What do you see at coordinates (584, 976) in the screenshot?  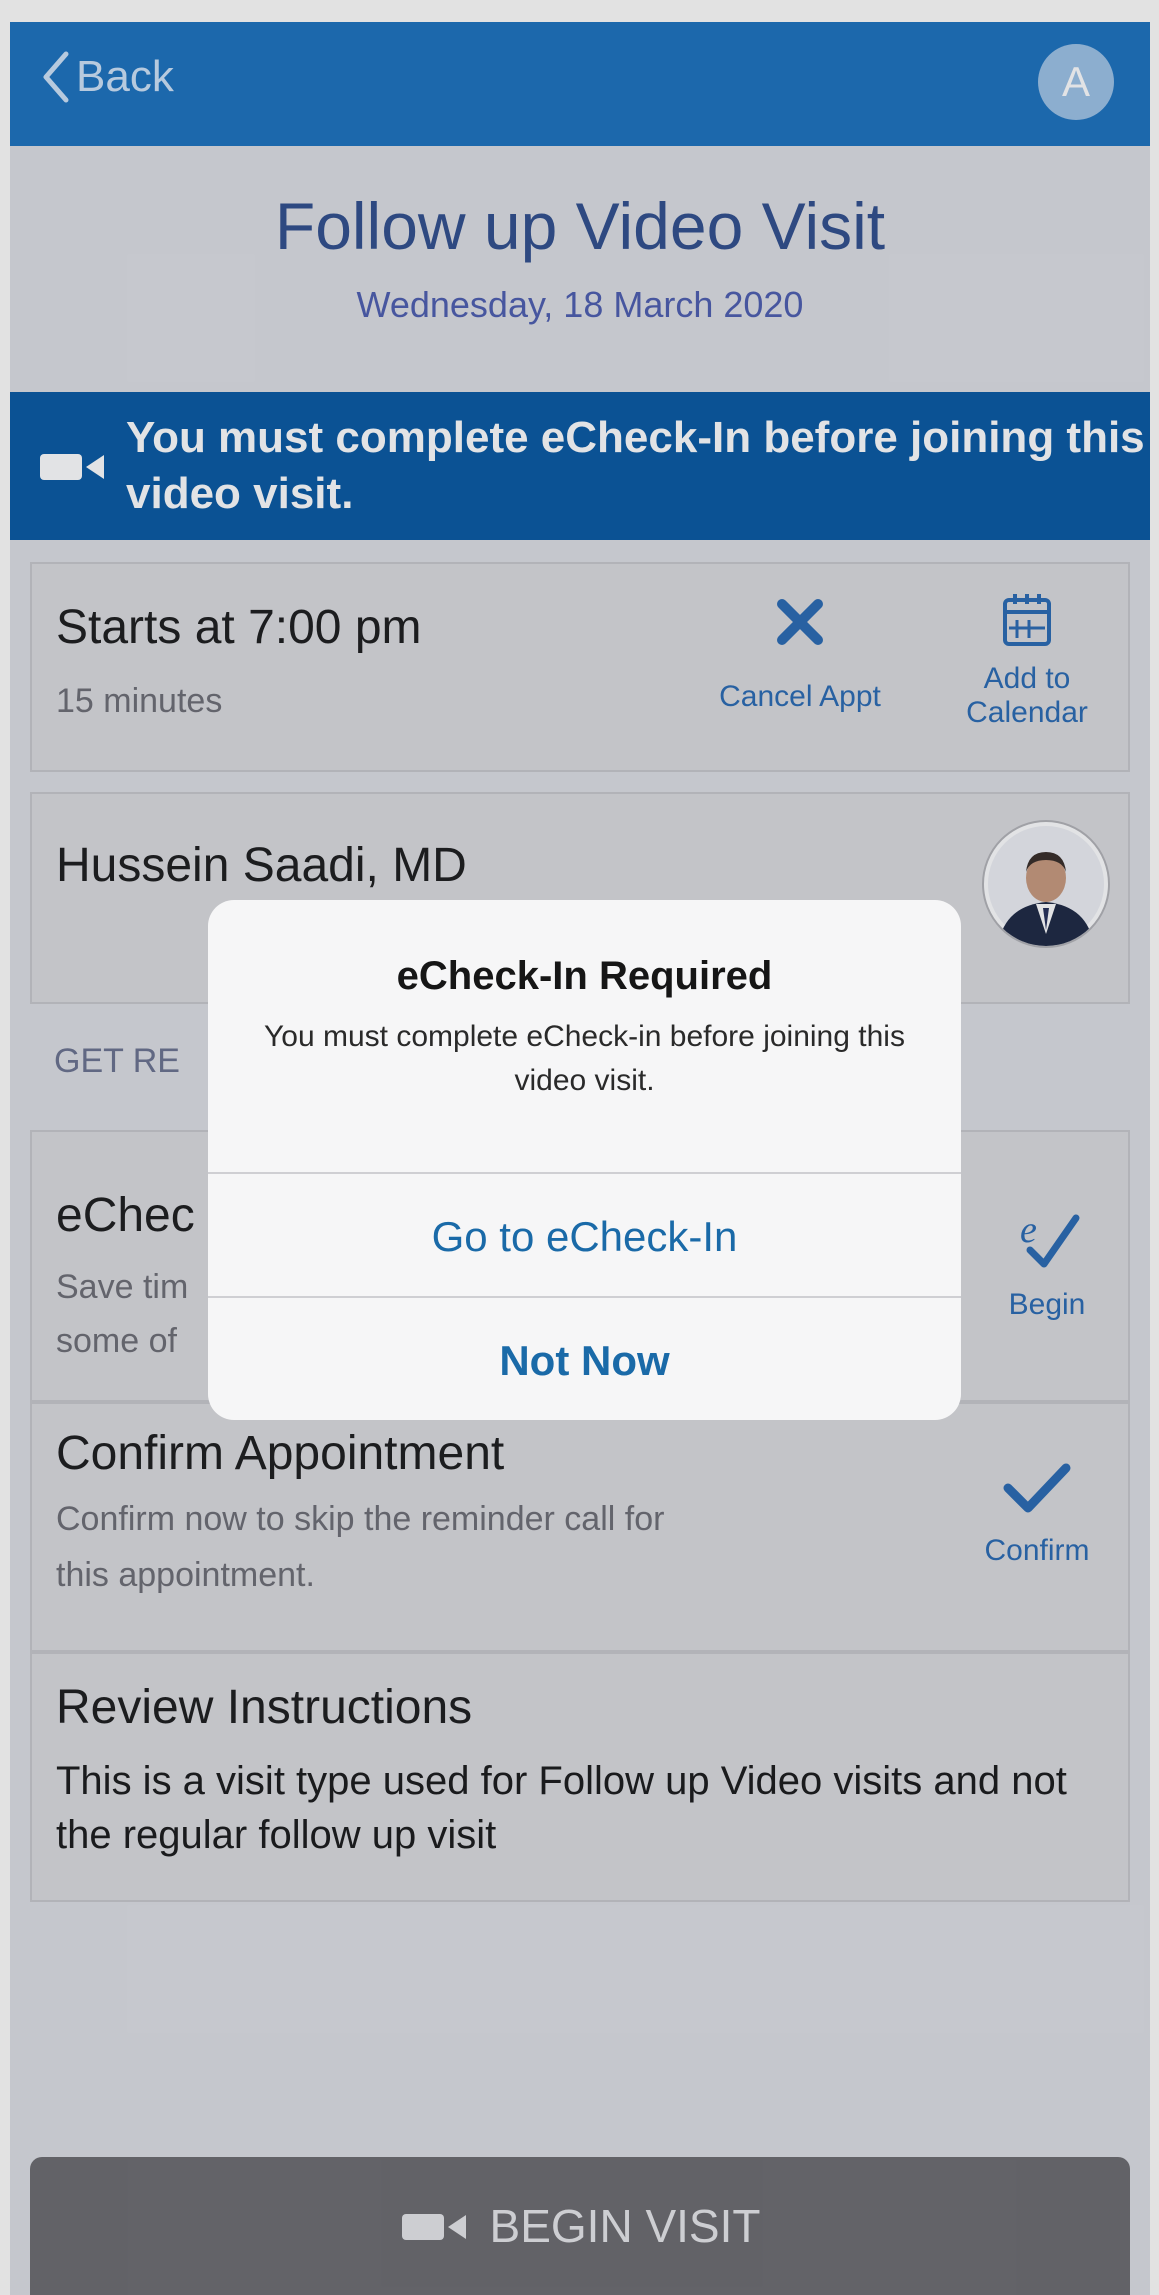 I see `dialog-title: eCheck-In Required` at bounding box center [584, 976].